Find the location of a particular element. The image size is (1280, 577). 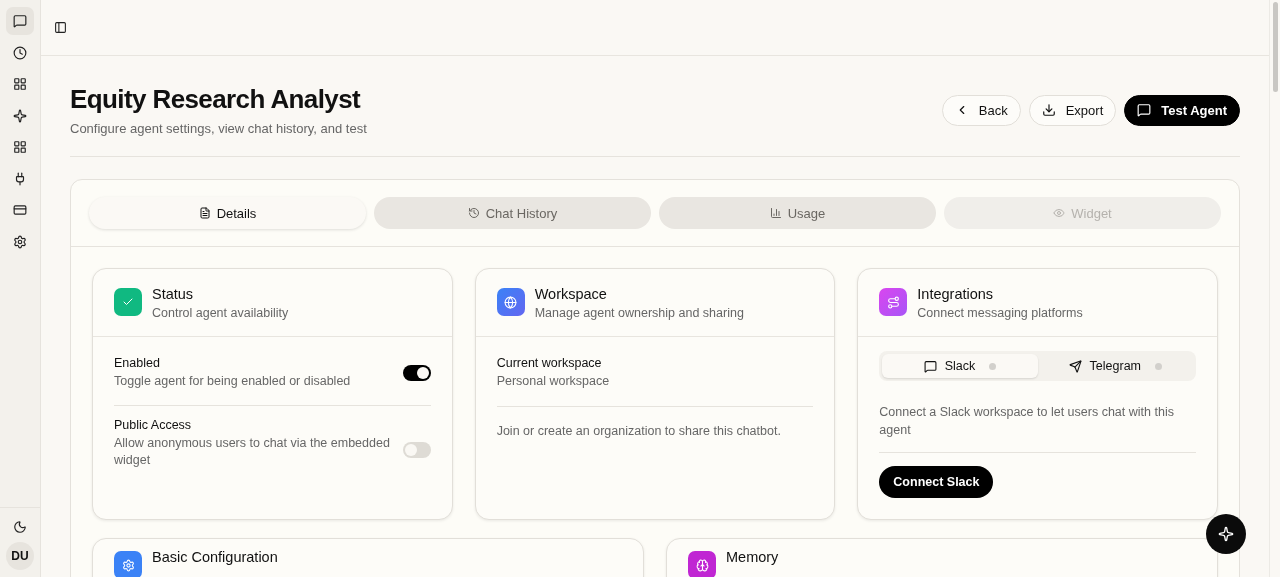

moon-icon is located at coordinates (20, 527).